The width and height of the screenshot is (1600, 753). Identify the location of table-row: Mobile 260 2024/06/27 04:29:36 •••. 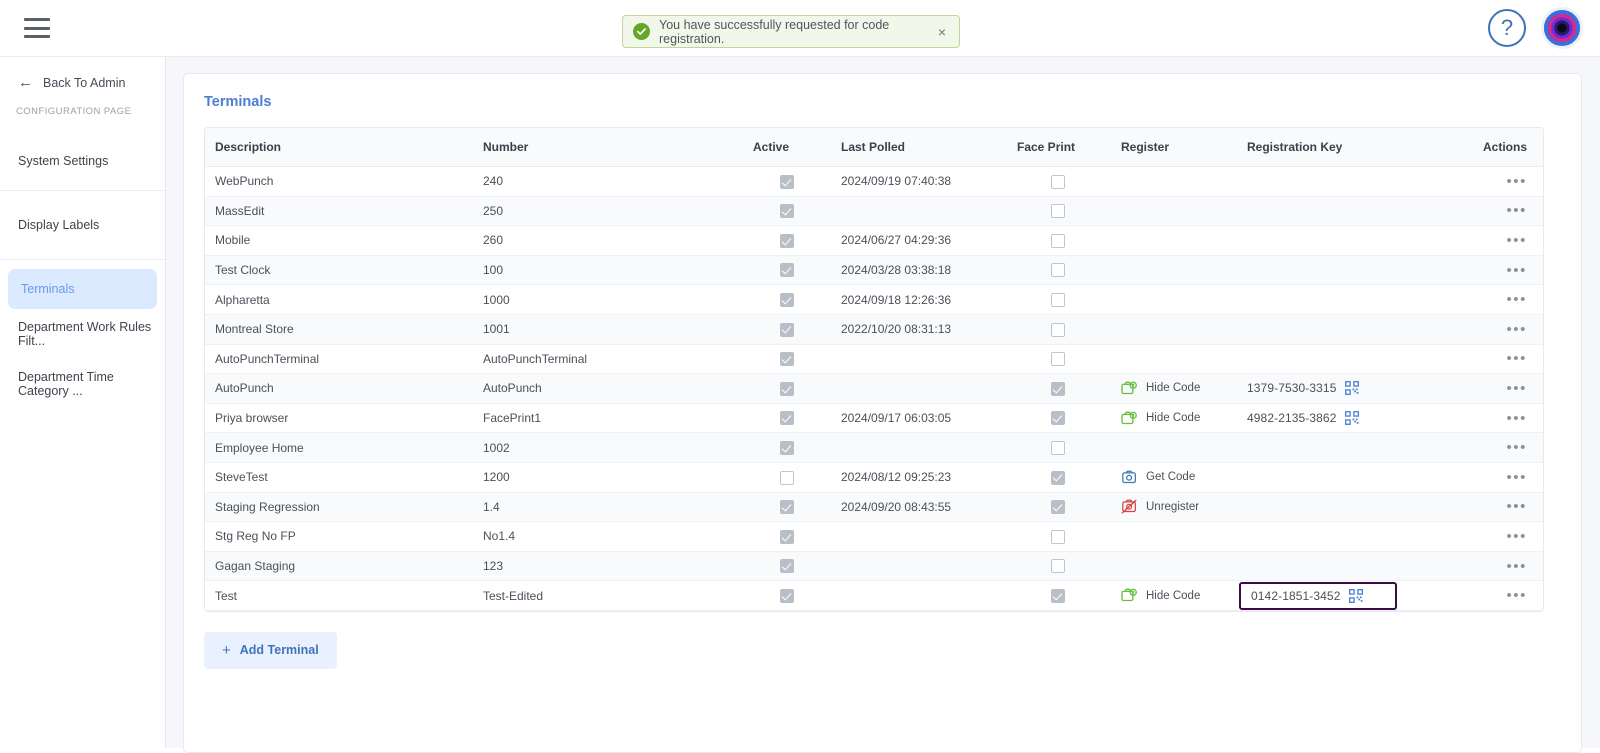
(874, 240).